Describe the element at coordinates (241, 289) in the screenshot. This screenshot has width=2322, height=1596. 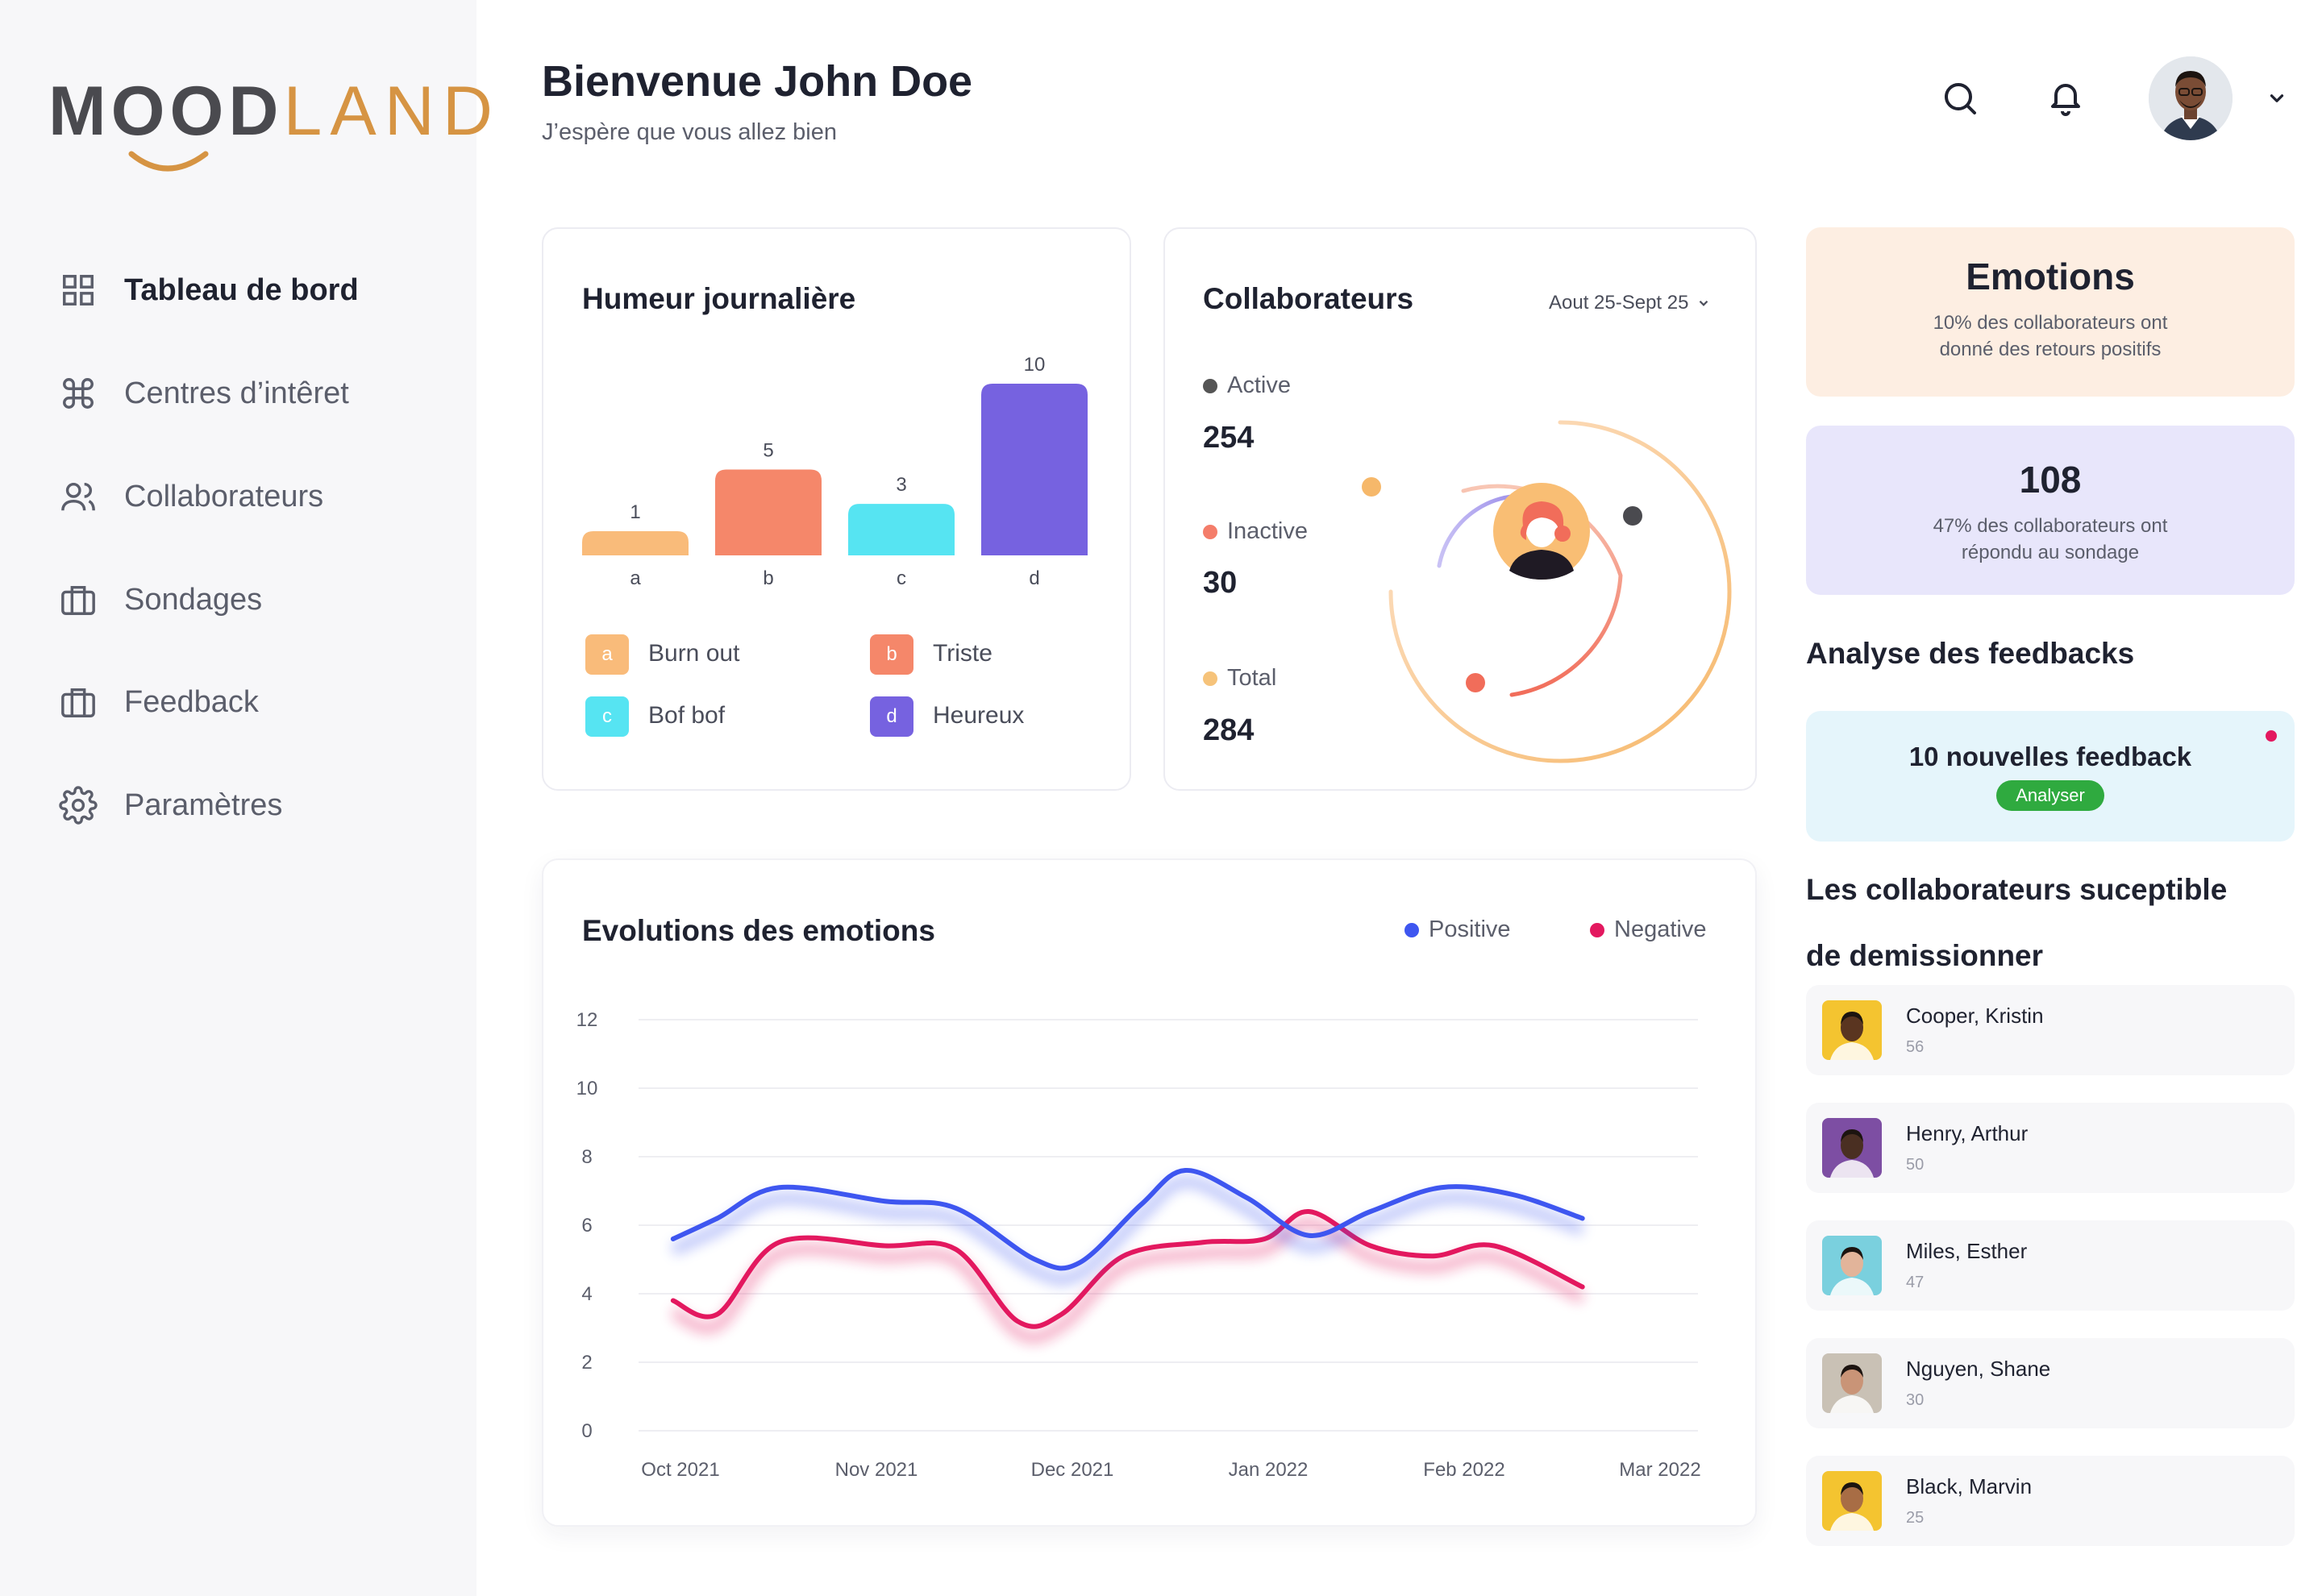
I see `sidebar-item-label: Tableau de bord` at that location.